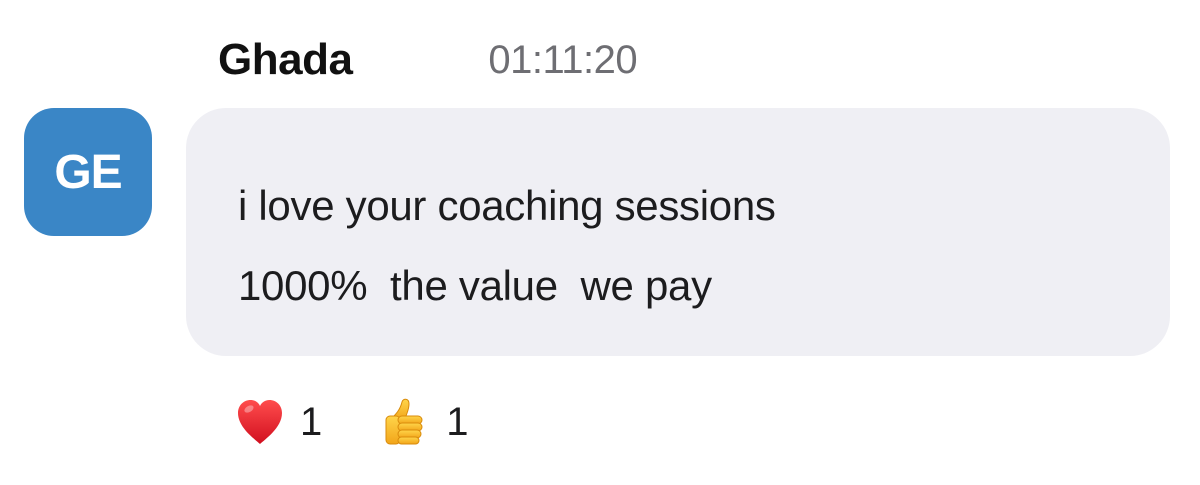 Image resolution: width=1200 pixels, height=485 pixels. I want to click on red-heart-icon, so click(260, 422).